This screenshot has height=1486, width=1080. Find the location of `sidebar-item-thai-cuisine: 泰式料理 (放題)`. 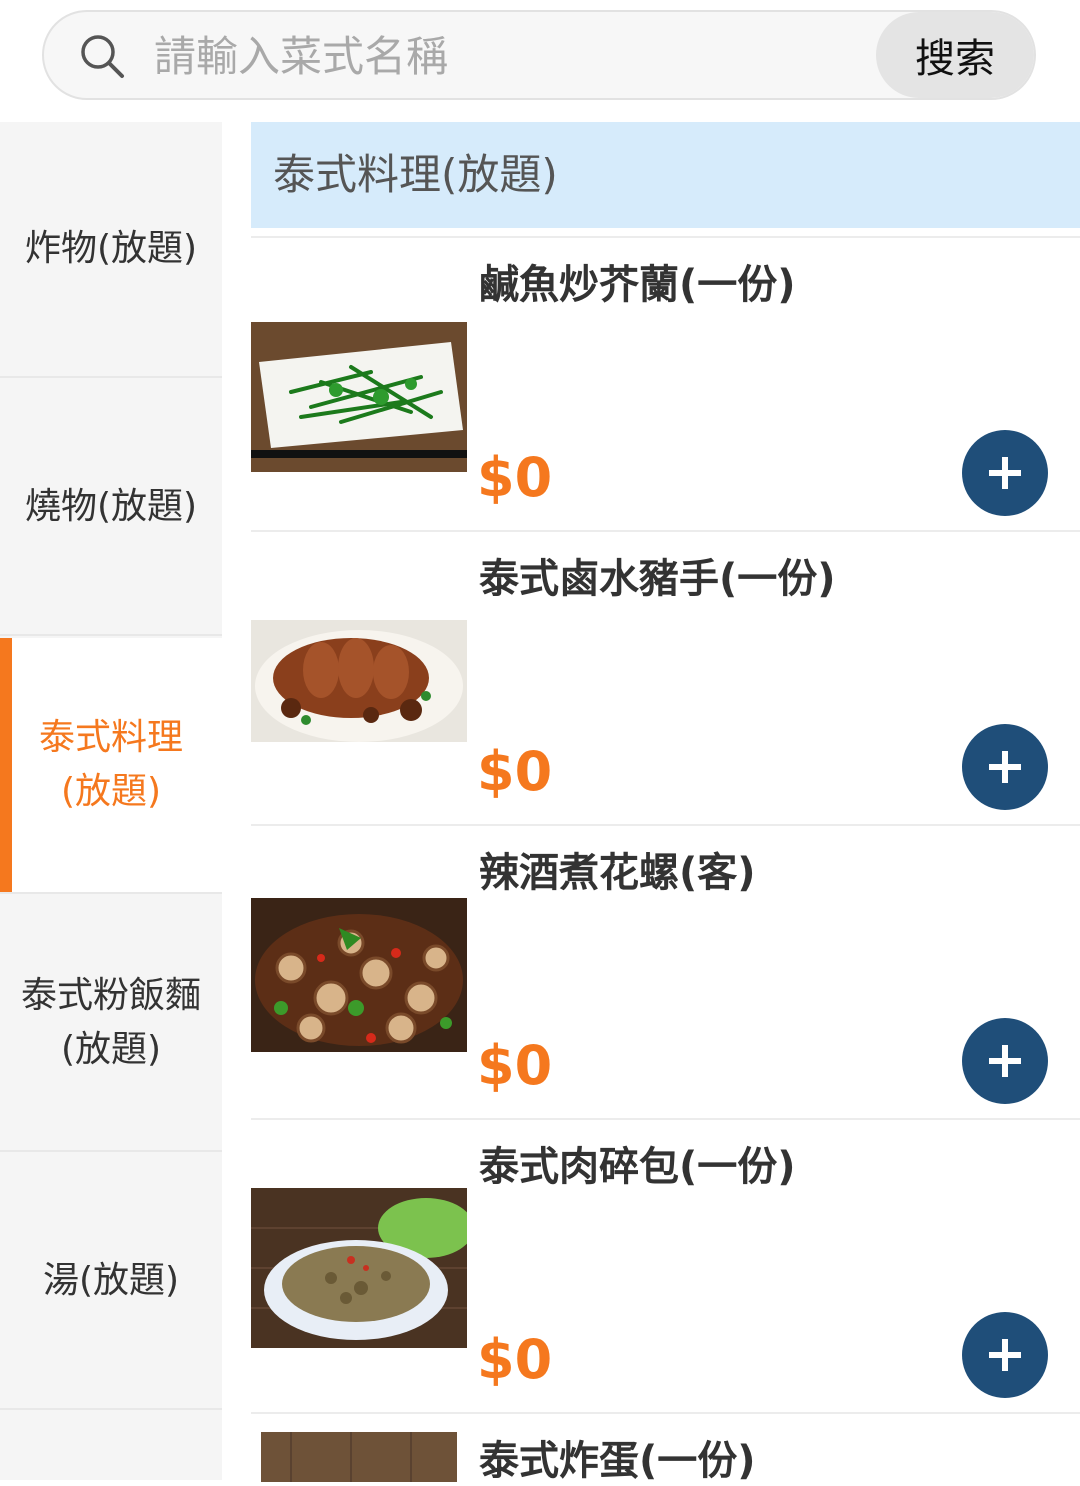

sidebar-item-thai-cuisine: 泰式料理 (放題) is located at coordinates (111, 766).